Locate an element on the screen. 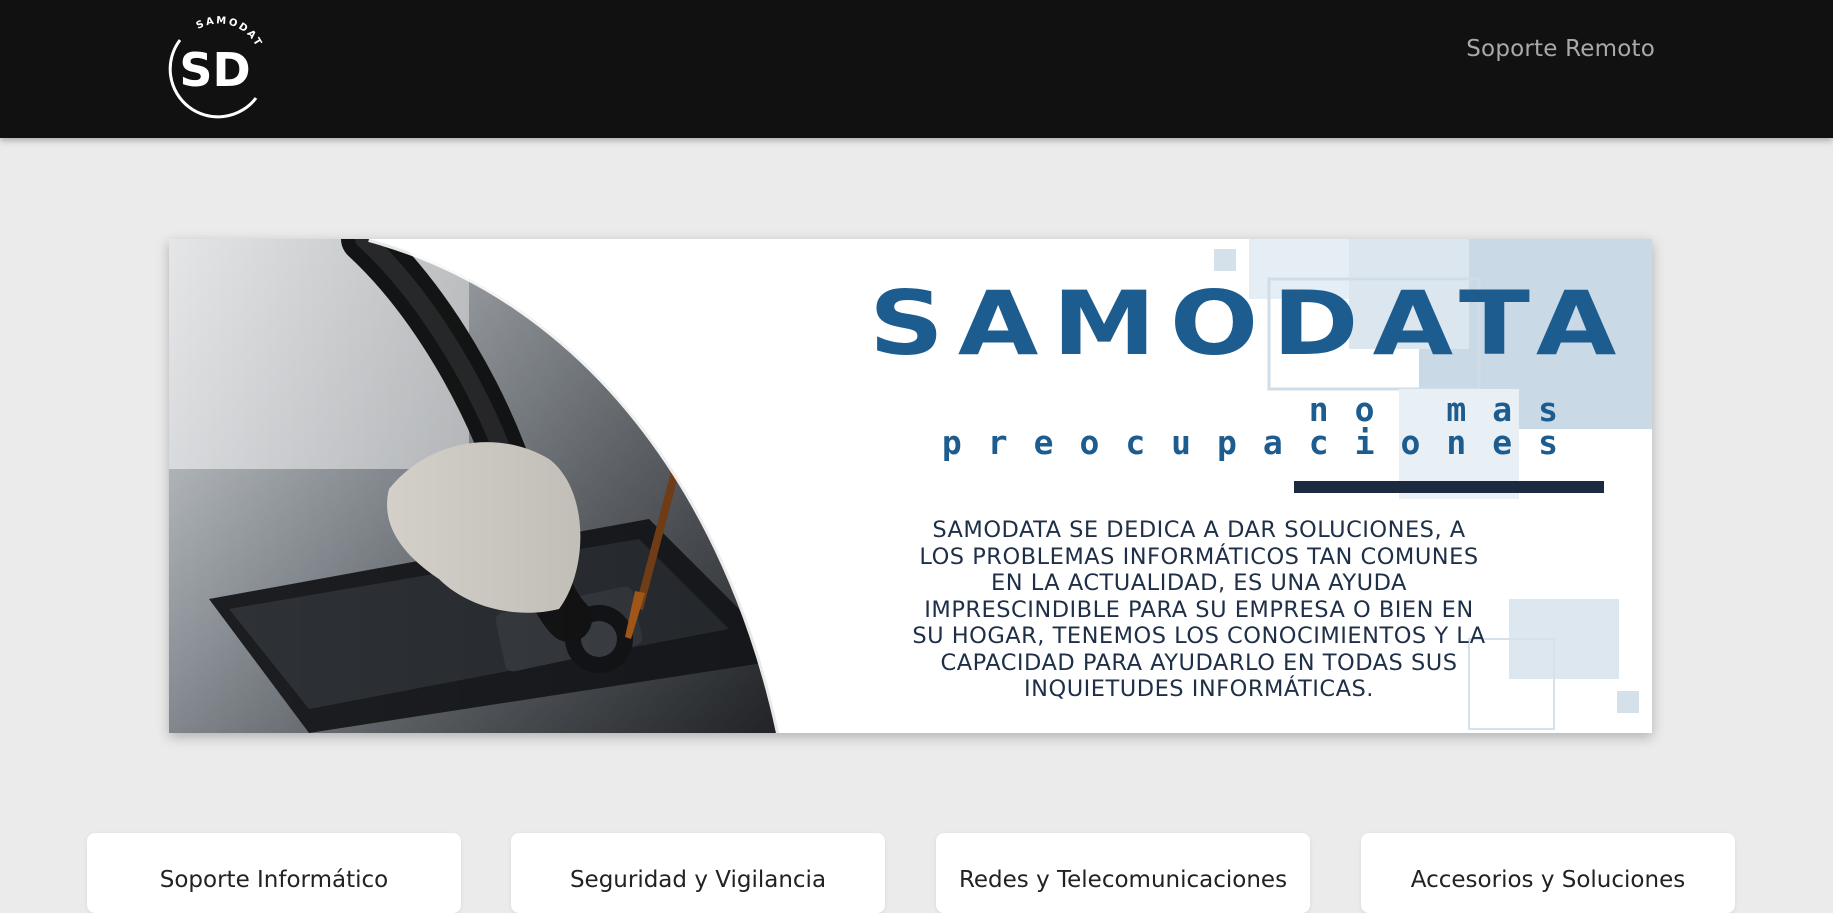 The image size is (1833, 913). samodata-logo: SAMODATA SD is located at coordinates (212, 61).